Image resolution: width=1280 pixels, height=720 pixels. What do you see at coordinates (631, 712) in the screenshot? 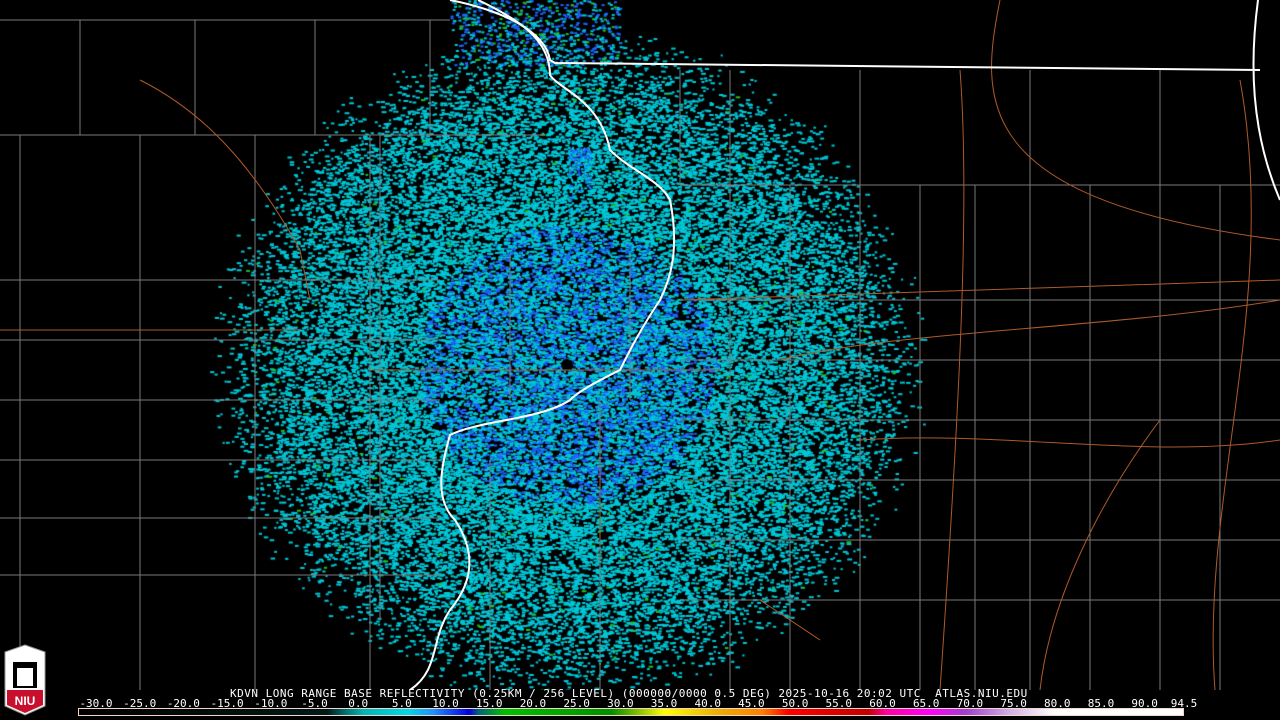
I see `reflectivity-colorbar` at bounding box center [631, 712].